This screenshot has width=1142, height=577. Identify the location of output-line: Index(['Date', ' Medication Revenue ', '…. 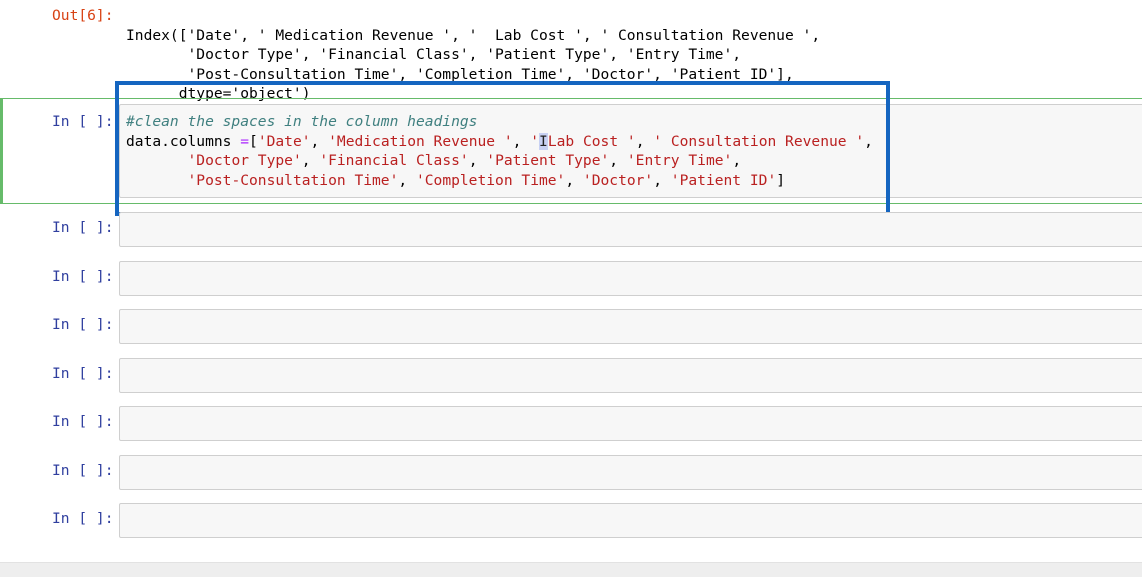
(473, 35).